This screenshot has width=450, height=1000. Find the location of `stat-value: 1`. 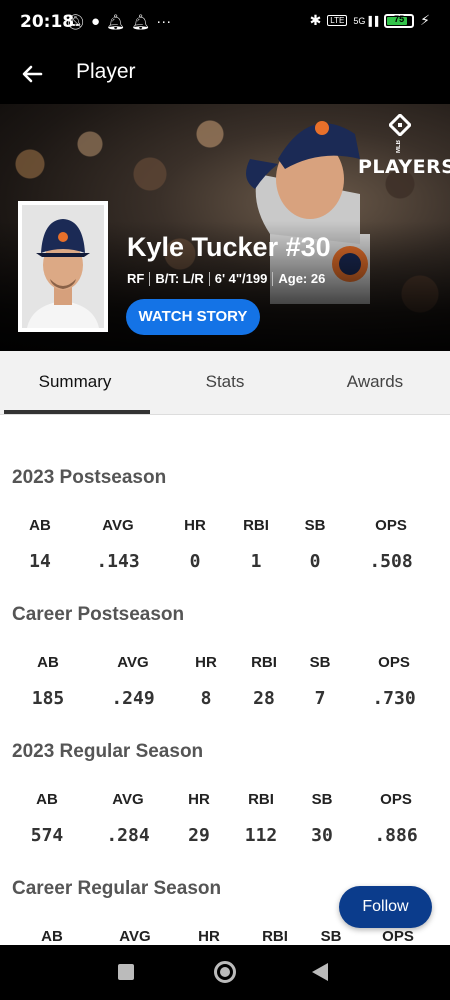

stat-value: 1 is located at coordinates (256, 561).